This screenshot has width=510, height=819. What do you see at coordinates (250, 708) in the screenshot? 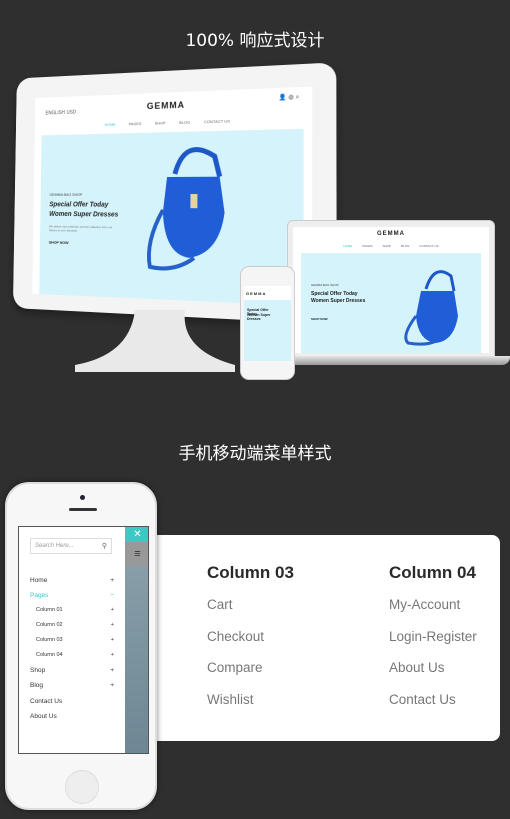
I see `link-wishlist: Wishlist` at bounding box center [250, 708].